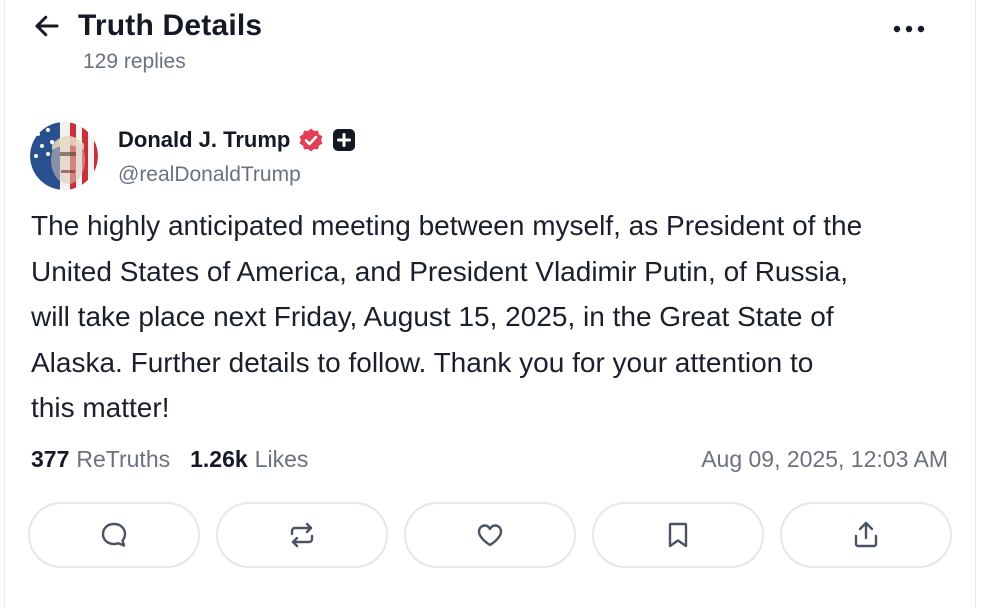  Describe the element at coordinates (64, 156) in the screenshot. I see `avatar` at that location.